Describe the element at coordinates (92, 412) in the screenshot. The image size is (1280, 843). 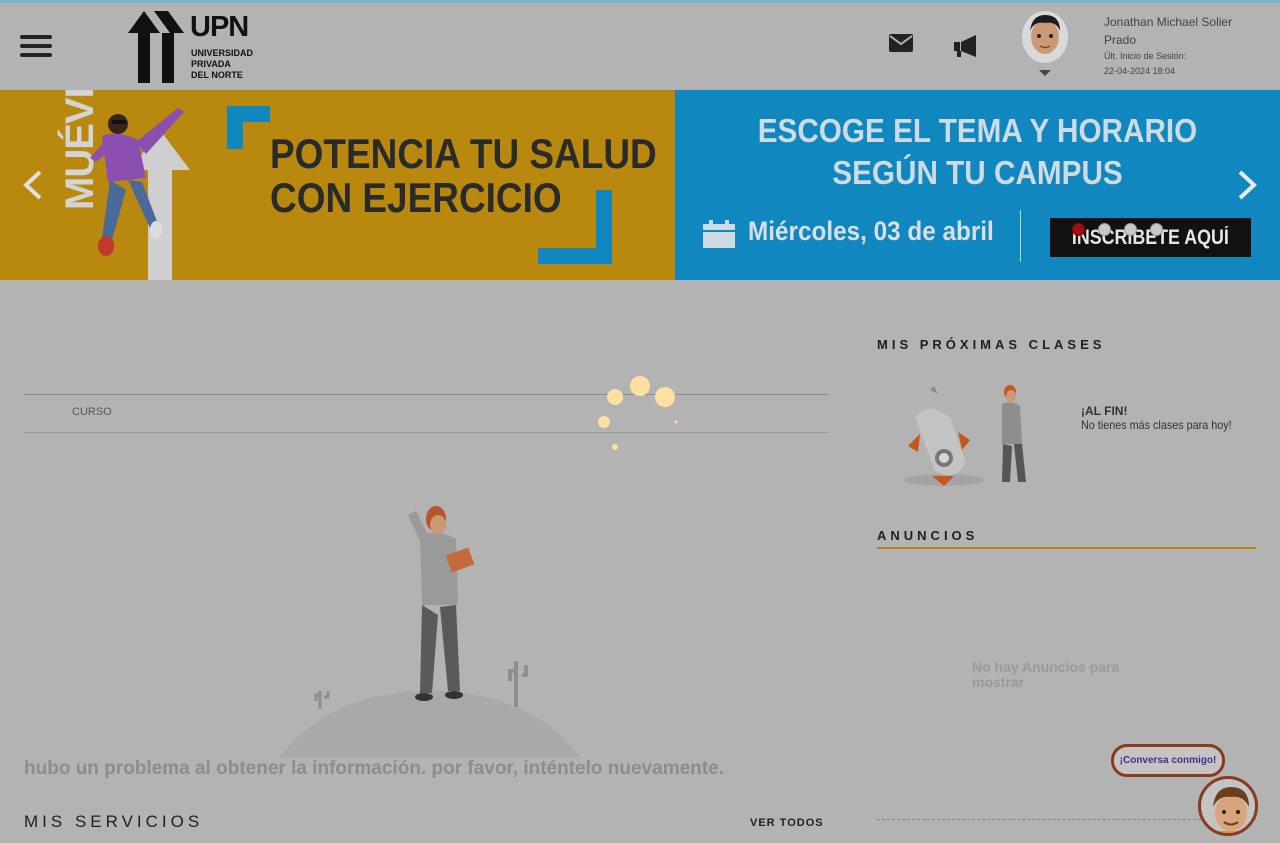
I see `course-column-header: CURSO` at that location.